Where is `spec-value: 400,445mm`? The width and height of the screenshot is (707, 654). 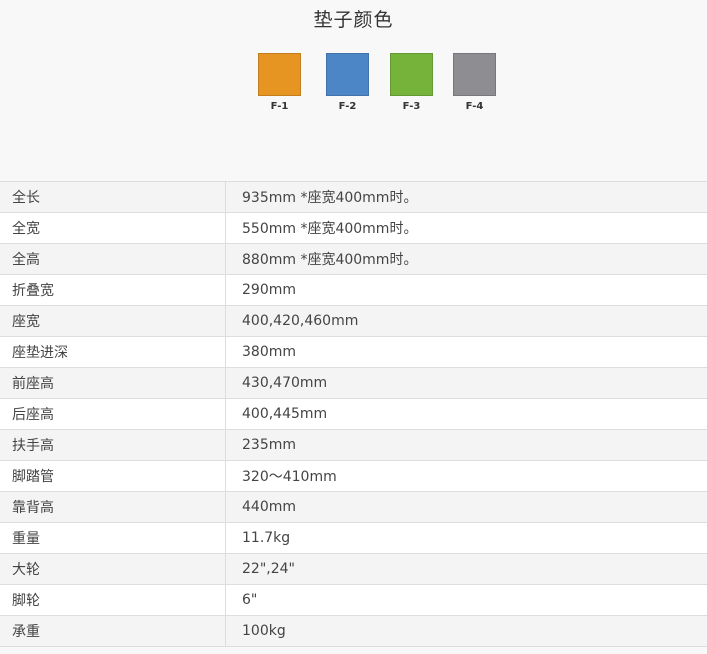
spec-value: 400,445mm is located at coordinates (466, 414).